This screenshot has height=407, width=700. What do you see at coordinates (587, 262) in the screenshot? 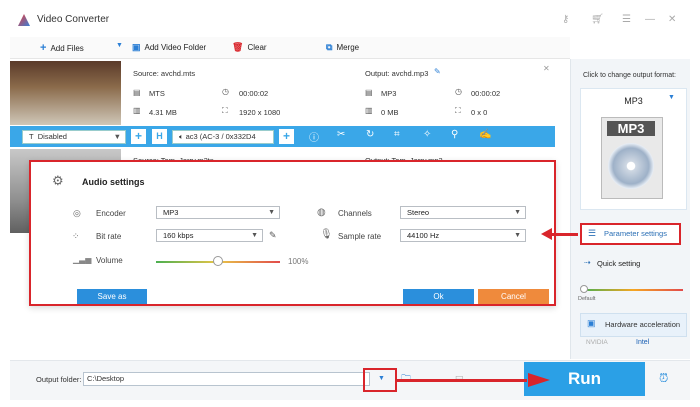
I see `quick-setting-icon: ⇢` at bounding box center [587, 262].